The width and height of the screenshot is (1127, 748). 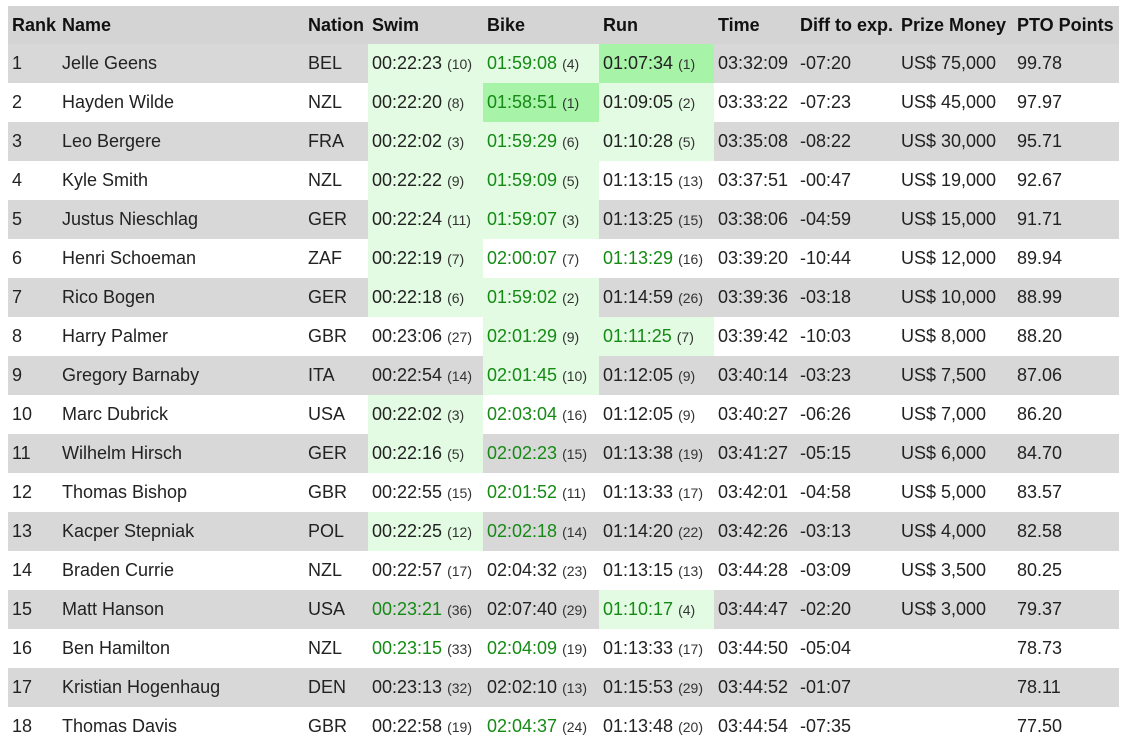 I want to click on bike-time: 01:58:51, so click(x=522, y=102).